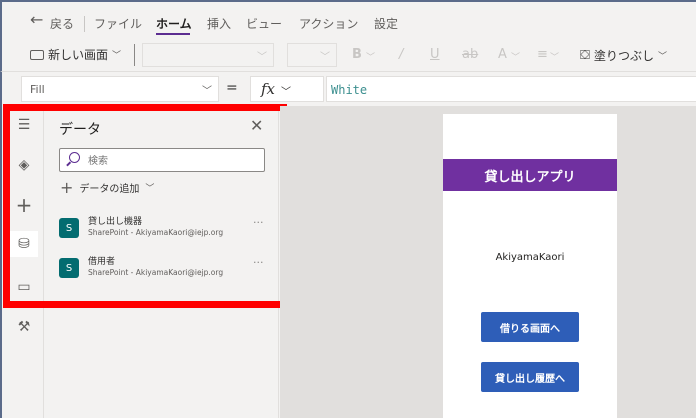 Image resolution: width=696 pixels, height=418 pixels. Describe the element at coordinates (435, 54) in the screenshot. I see `underline-icon: U` at that location.